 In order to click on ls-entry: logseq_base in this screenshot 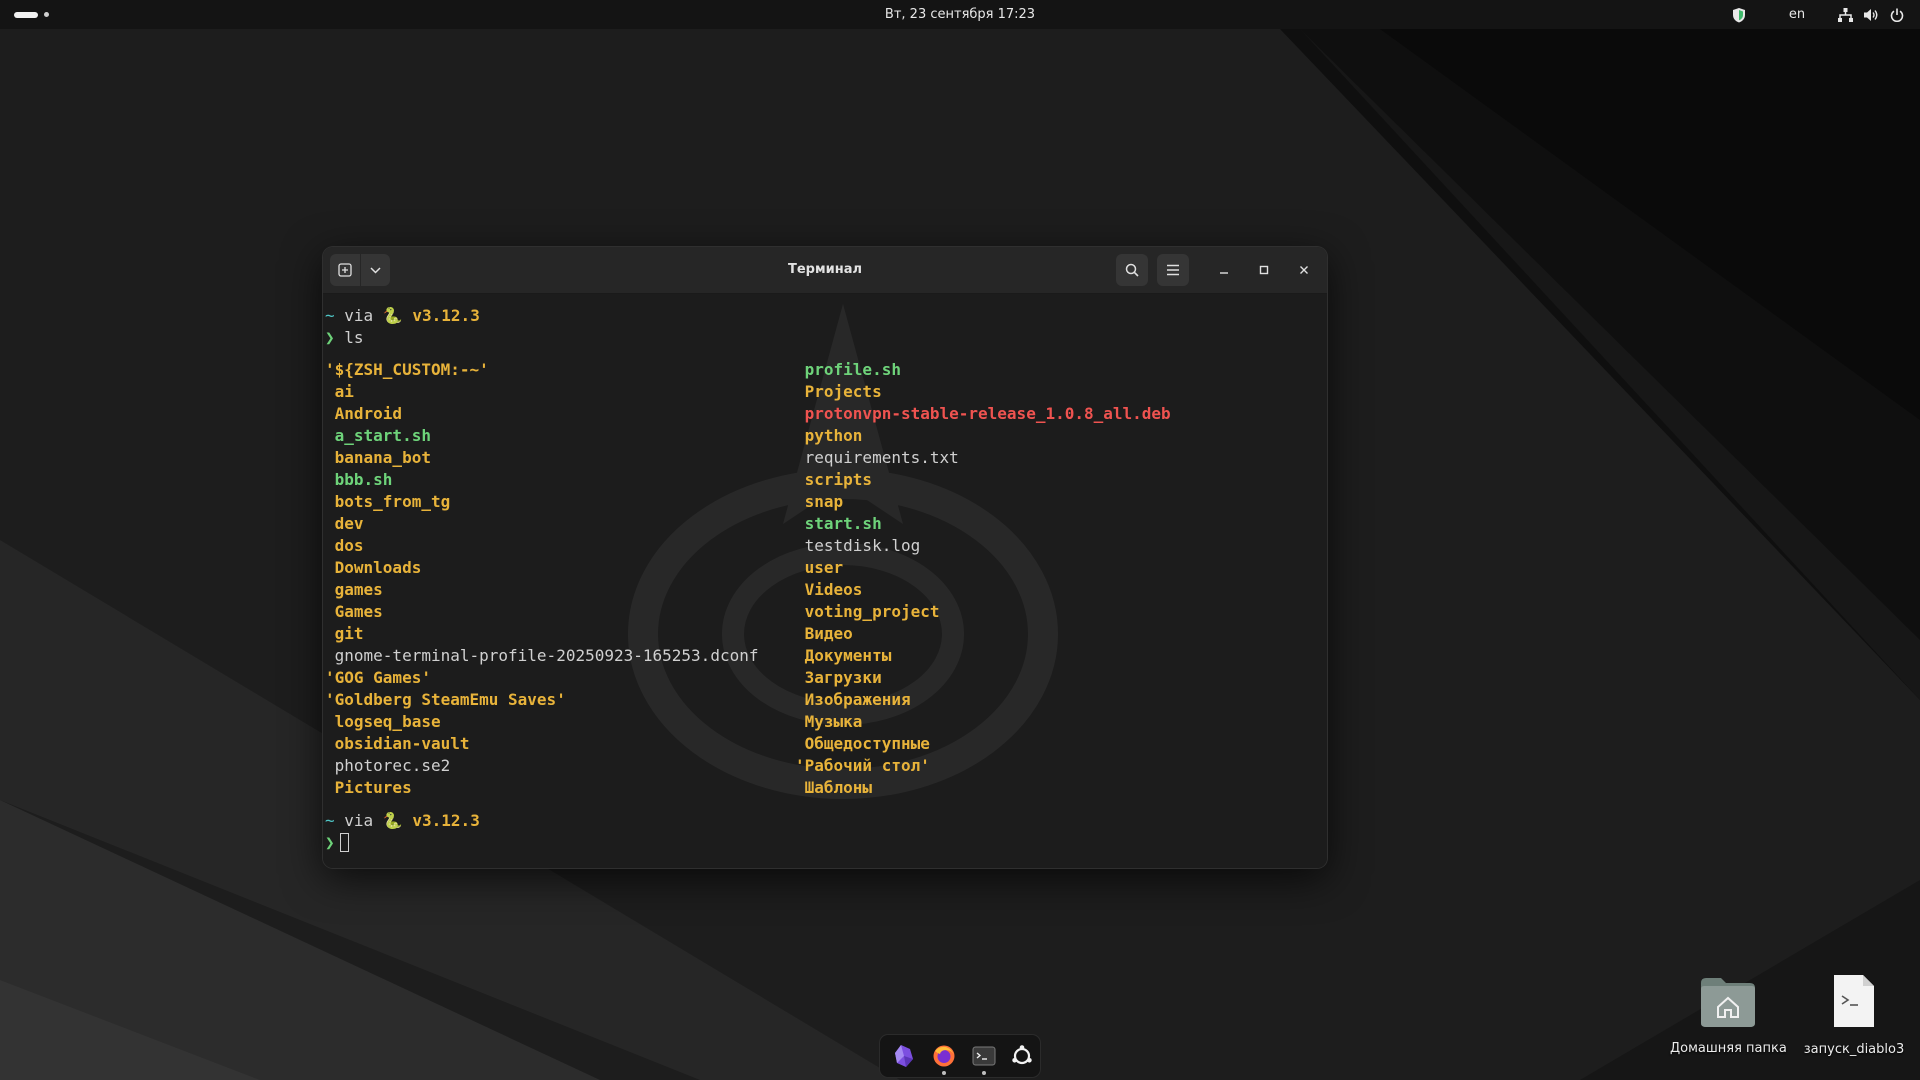, I will do `click(383, 721)`.